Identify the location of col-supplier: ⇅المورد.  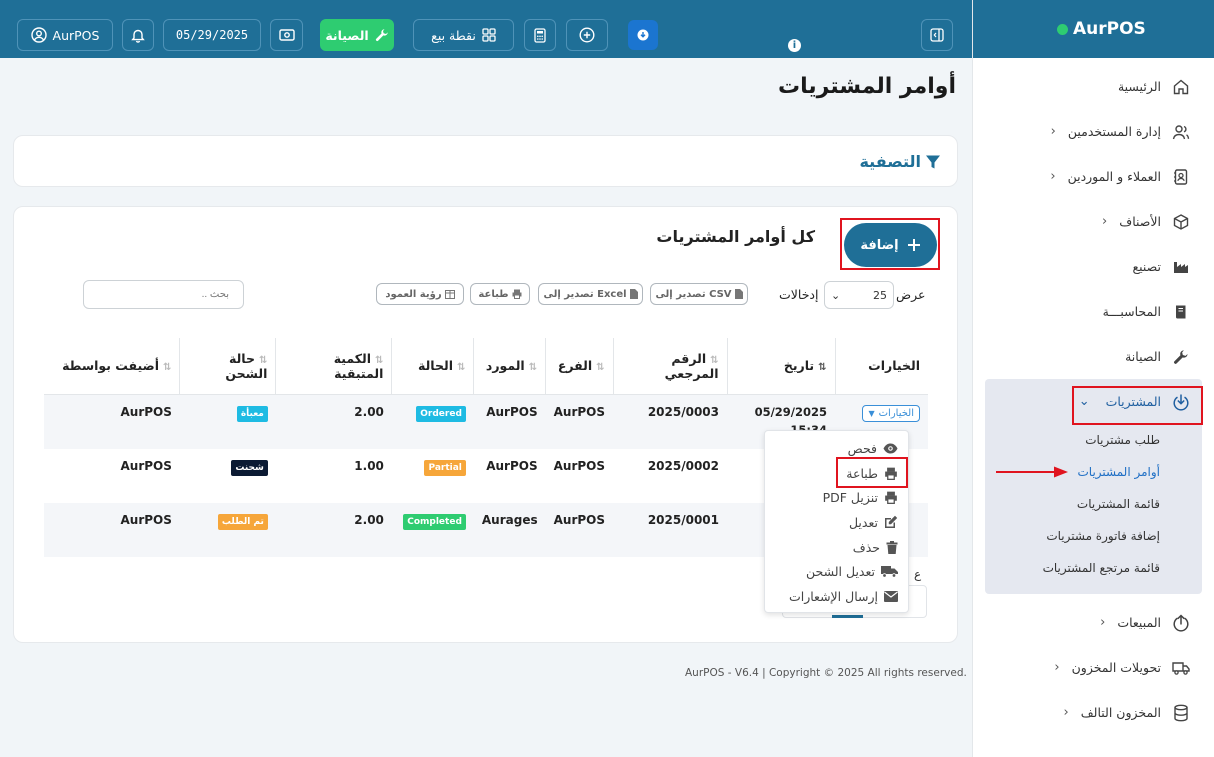
(509, 366).